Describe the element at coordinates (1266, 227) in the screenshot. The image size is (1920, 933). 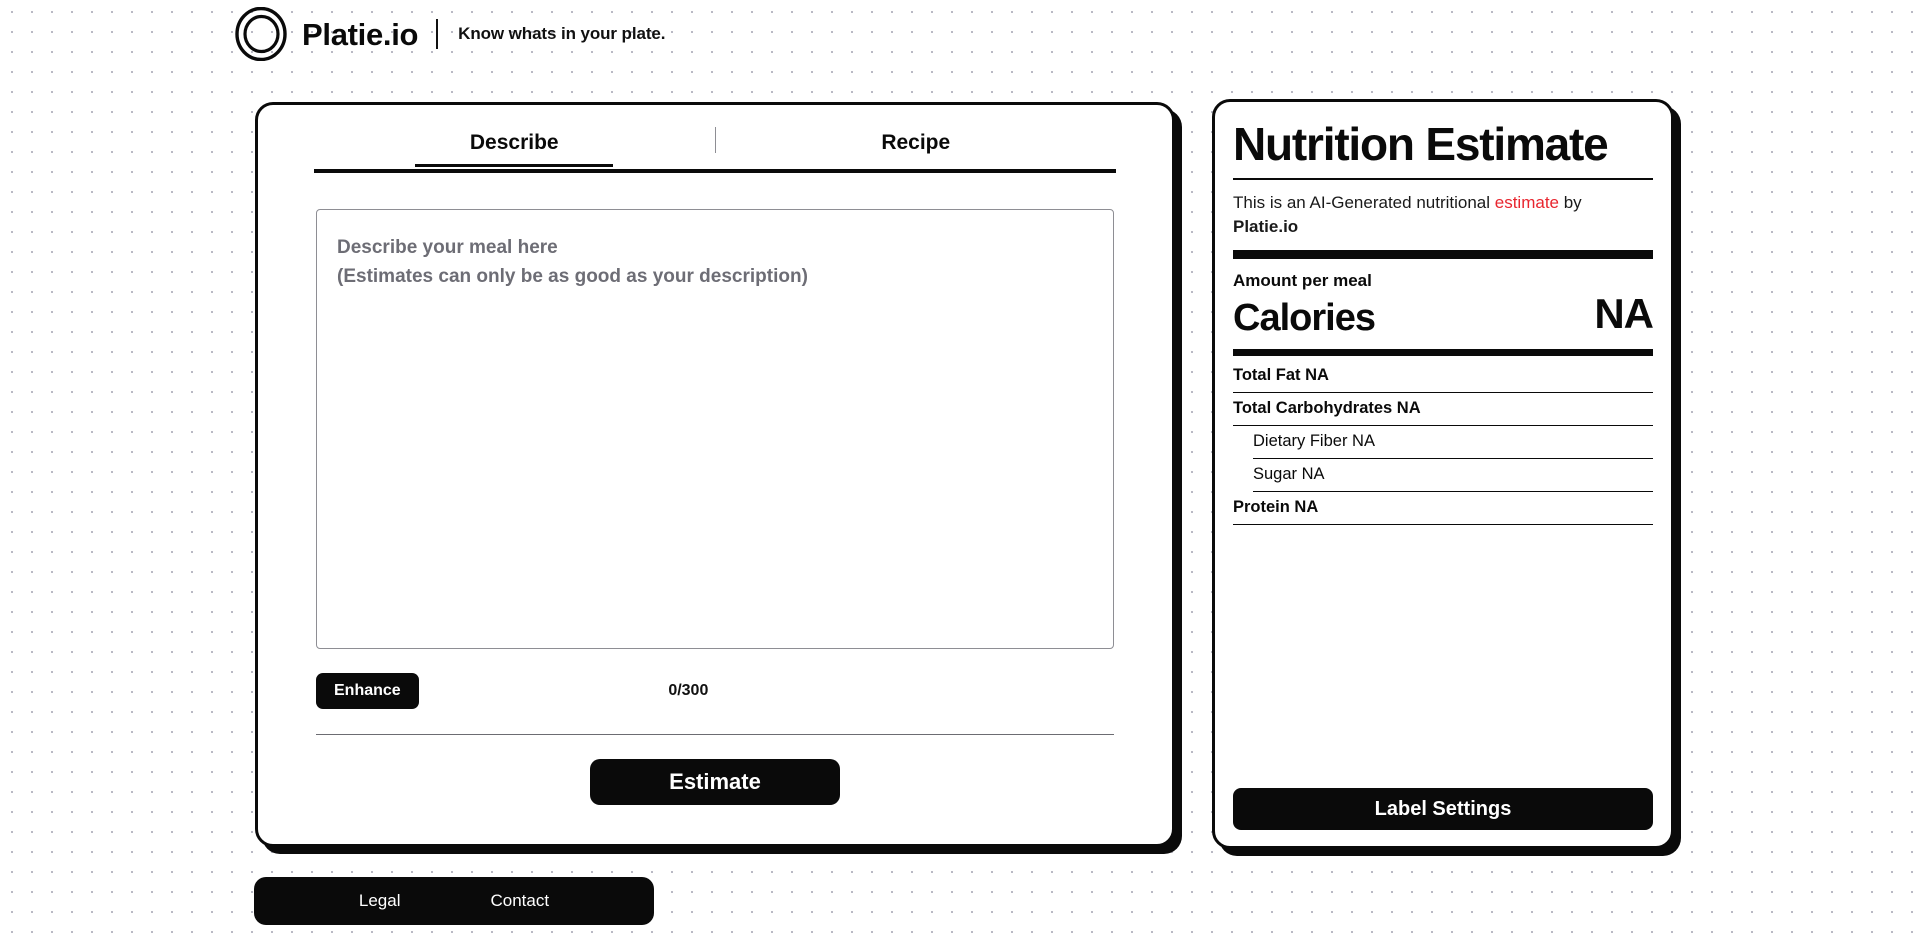
I see `disclaimer-brand: Platie.io` at that location.